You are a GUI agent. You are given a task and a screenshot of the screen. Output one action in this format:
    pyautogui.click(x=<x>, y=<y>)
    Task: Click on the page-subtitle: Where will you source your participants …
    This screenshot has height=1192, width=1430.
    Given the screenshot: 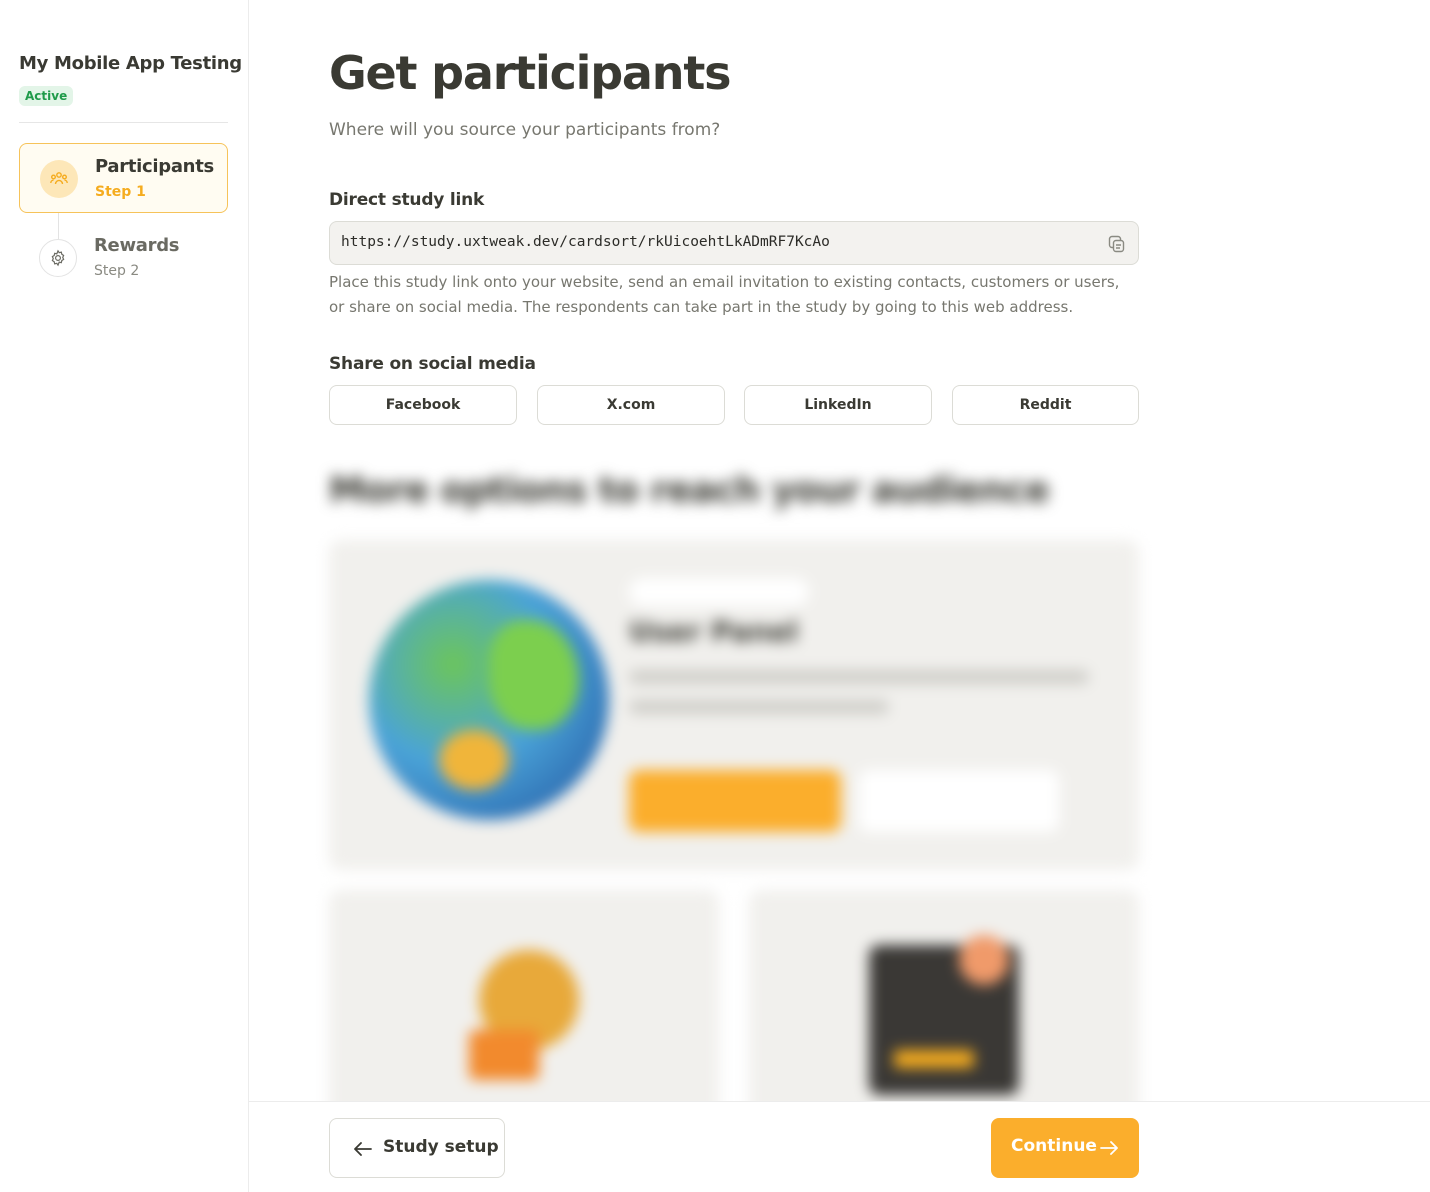 What is the action you would take?
    pyautogui.click(x=525, y=130)
    